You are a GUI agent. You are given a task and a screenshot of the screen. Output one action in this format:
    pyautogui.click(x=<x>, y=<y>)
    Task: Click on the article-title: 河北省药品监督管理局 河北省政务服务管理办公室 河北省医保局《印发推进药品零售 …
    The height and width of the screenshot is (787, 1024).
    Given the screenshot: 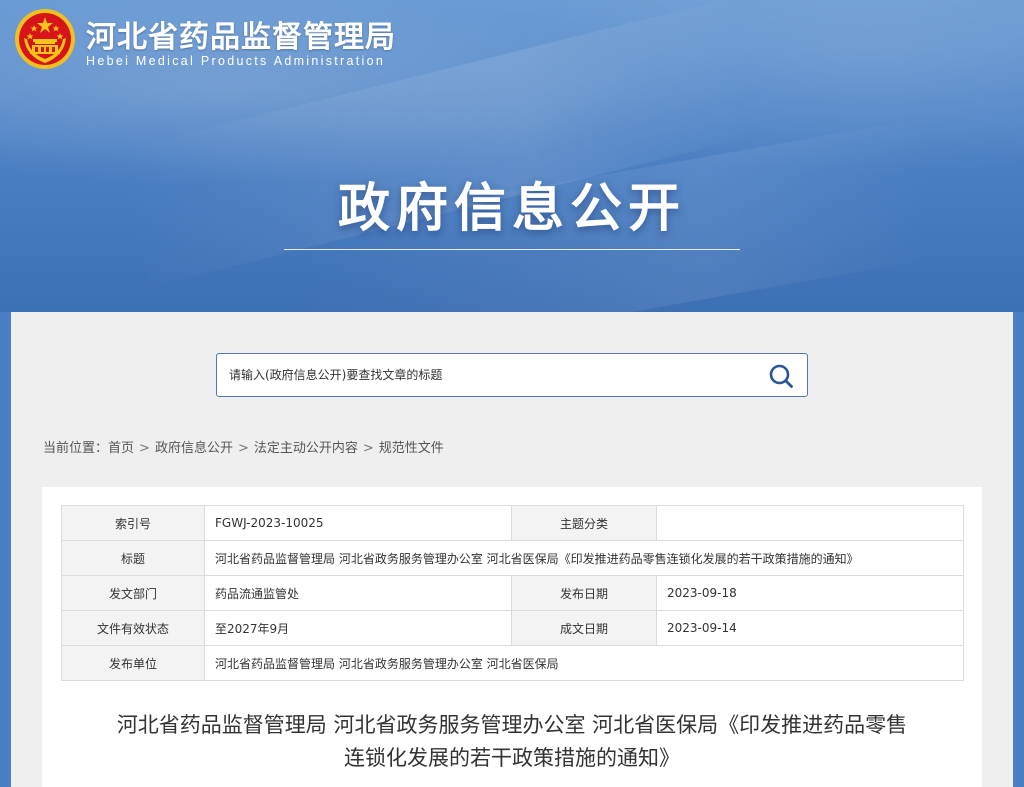 What is the action you would take?
    pyautogui.click(x=512, y=742)
    